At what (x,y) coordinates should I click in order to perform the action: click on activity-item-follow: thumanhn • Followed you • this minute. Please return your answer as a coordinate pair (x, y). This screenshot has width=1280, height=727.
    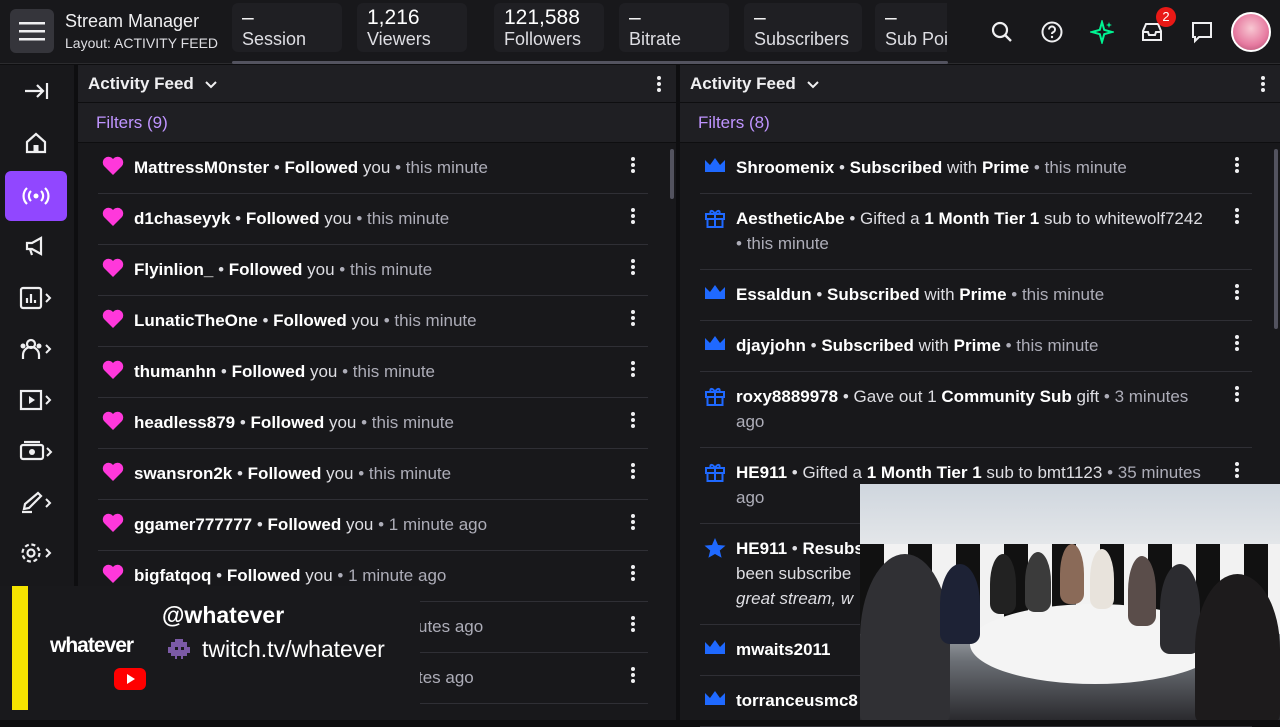
    Looking at the image, I should click on (373, 372).